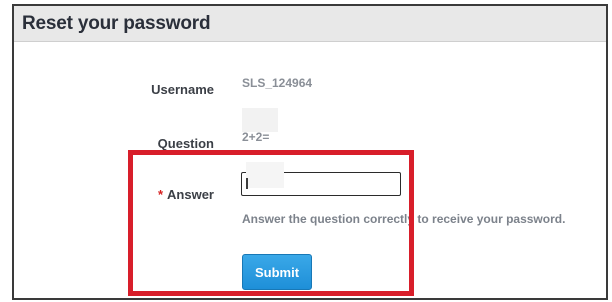 This screenshot has height=302, width=612. Describe the element at coordinates (185, 143) in the screenshot. I see `question-label: Question` at that location.